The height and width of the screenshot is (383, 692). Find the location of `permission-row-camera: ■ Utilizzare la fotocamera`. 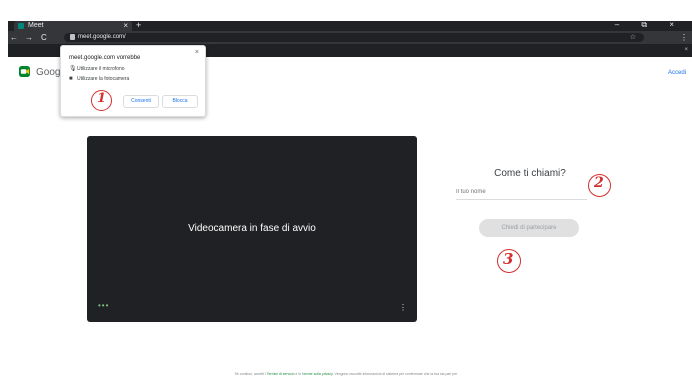

permission-row-camera: ■ Utilizzare la fotocamera is located at coordinates (99, 79).